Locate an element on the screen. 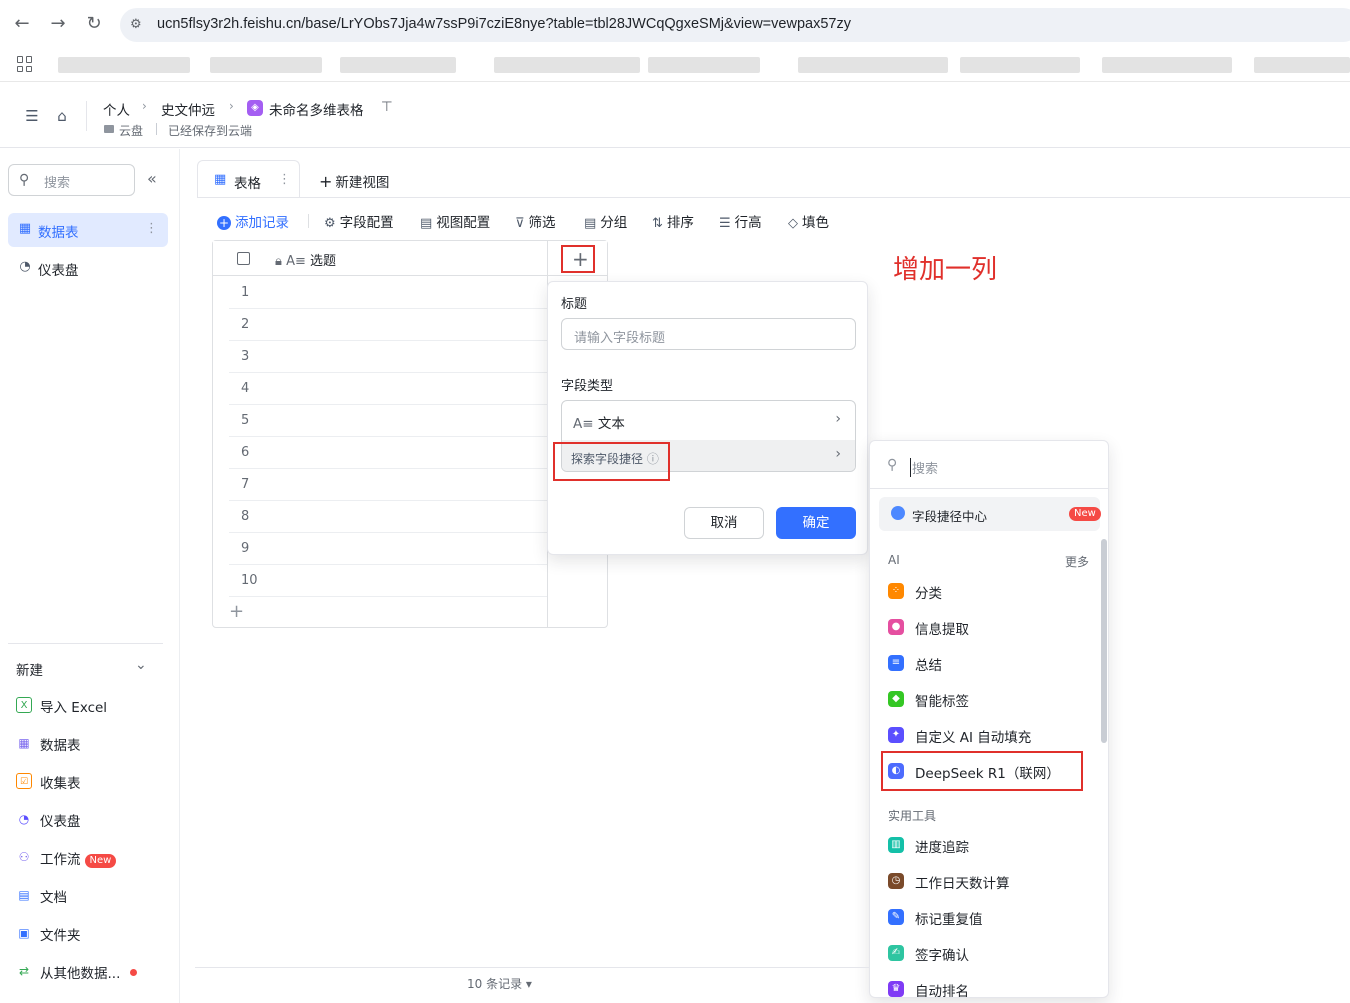  tab-label: 表格 is located at coordinates (247, 184).